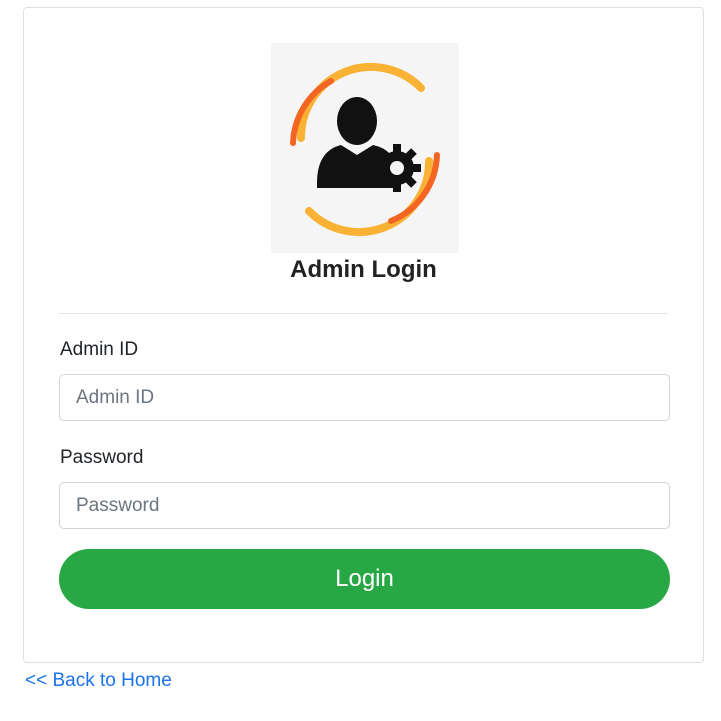 This screenshot has width=721, height=721. What do you see at coordinates (364, 505) in the screenshot?
I see `password-input` at bounding box center [364, 505].